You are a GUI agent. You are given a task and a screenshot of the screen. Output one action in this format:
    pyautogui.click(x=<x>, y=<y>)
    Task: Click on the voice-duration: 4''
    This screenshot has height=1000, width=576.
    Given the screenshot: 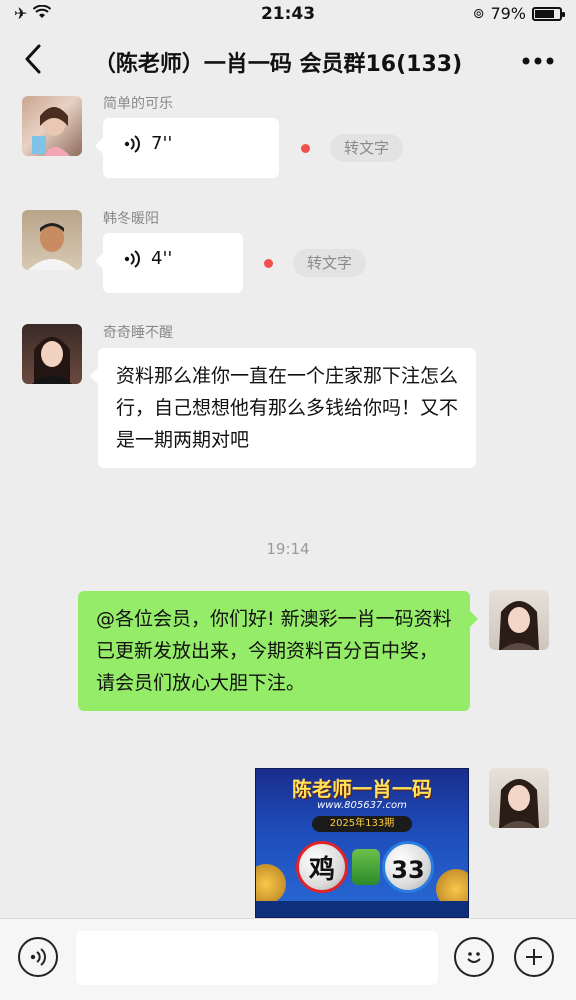 What is the action you would take?
    pyautogui.click(x=162, y=258)
    